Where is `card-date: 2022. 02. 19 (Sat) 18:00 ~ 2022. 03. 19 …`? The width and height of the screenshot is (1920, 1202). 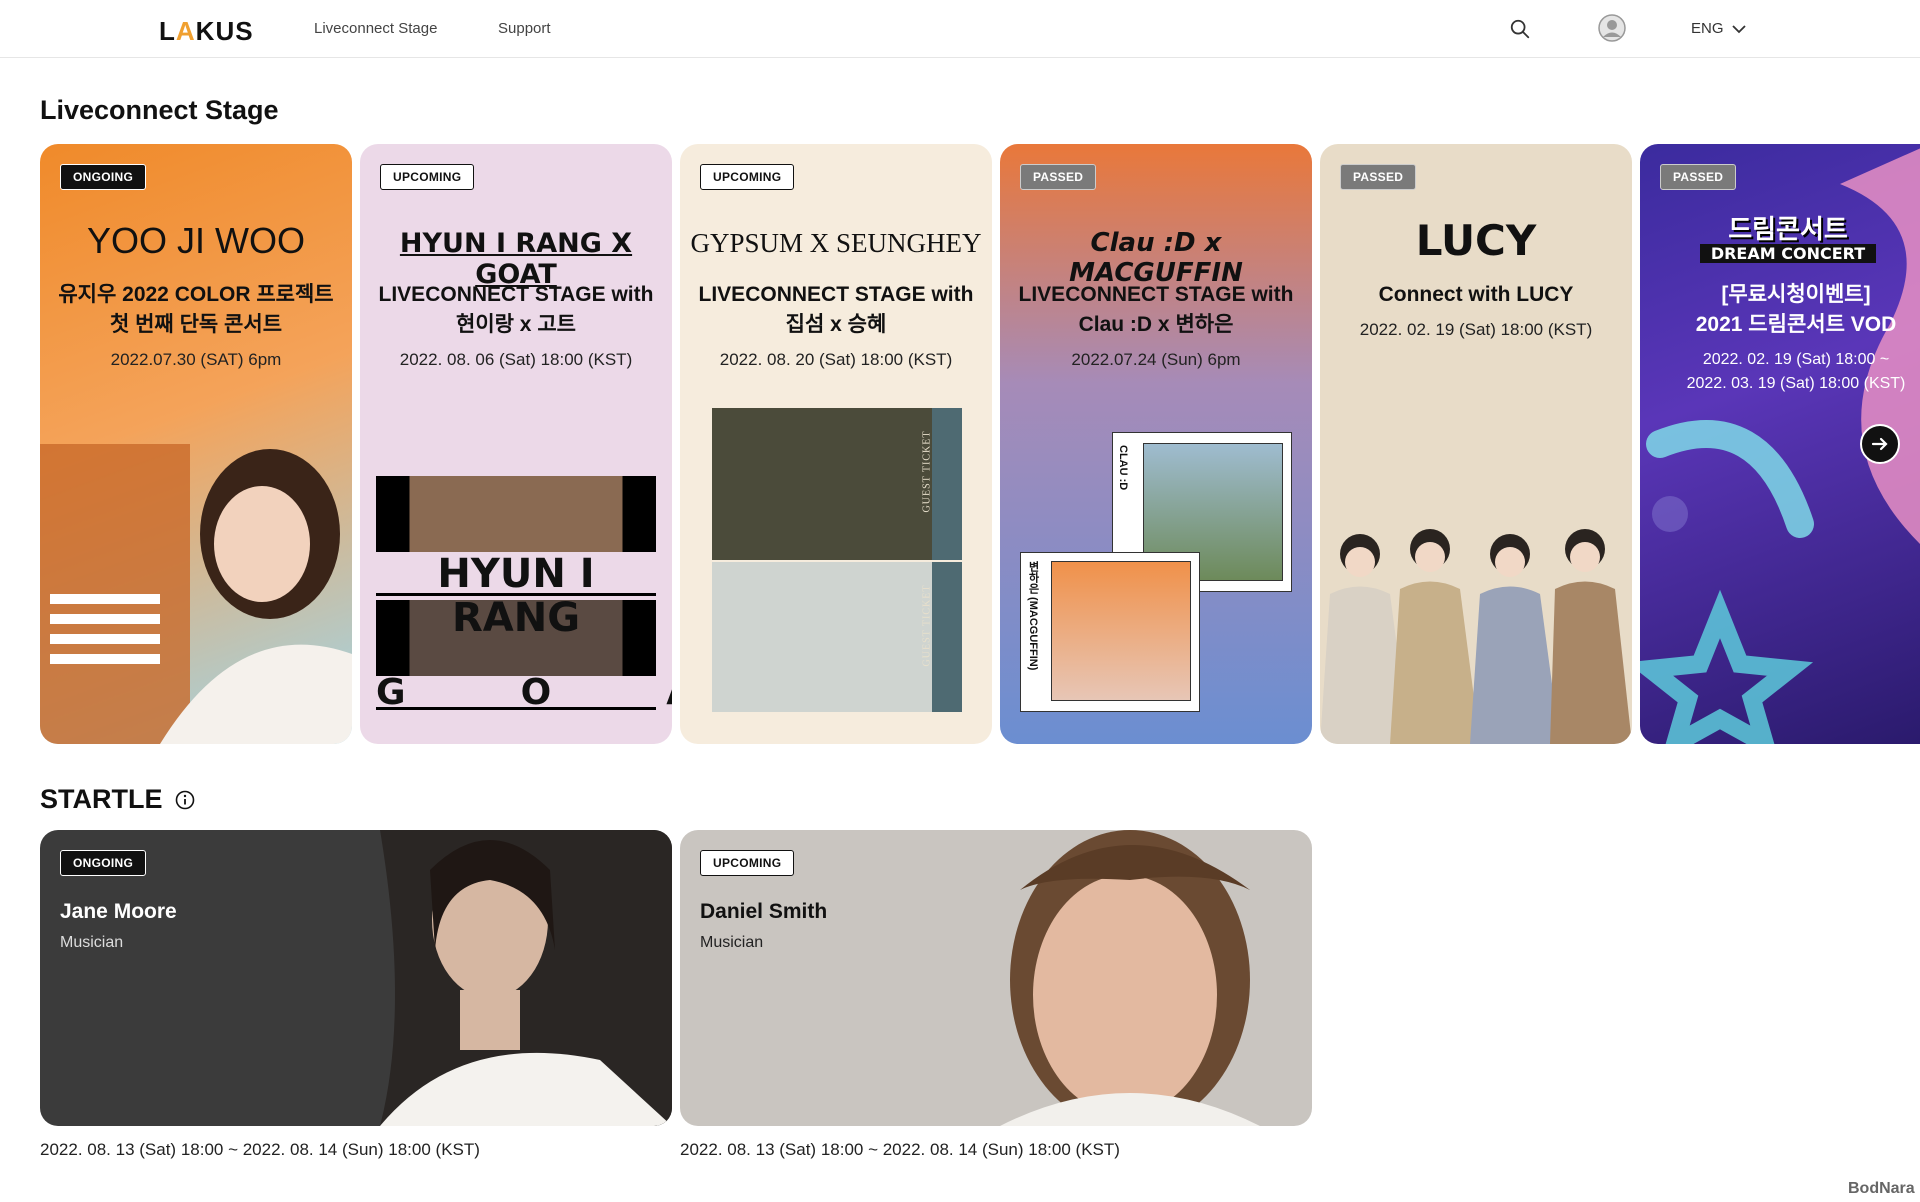 card-date: 2022. 02. 19 (Sat) 18:00 ~ 2022. 03. 19 … is located at coordinates (1780, 372).